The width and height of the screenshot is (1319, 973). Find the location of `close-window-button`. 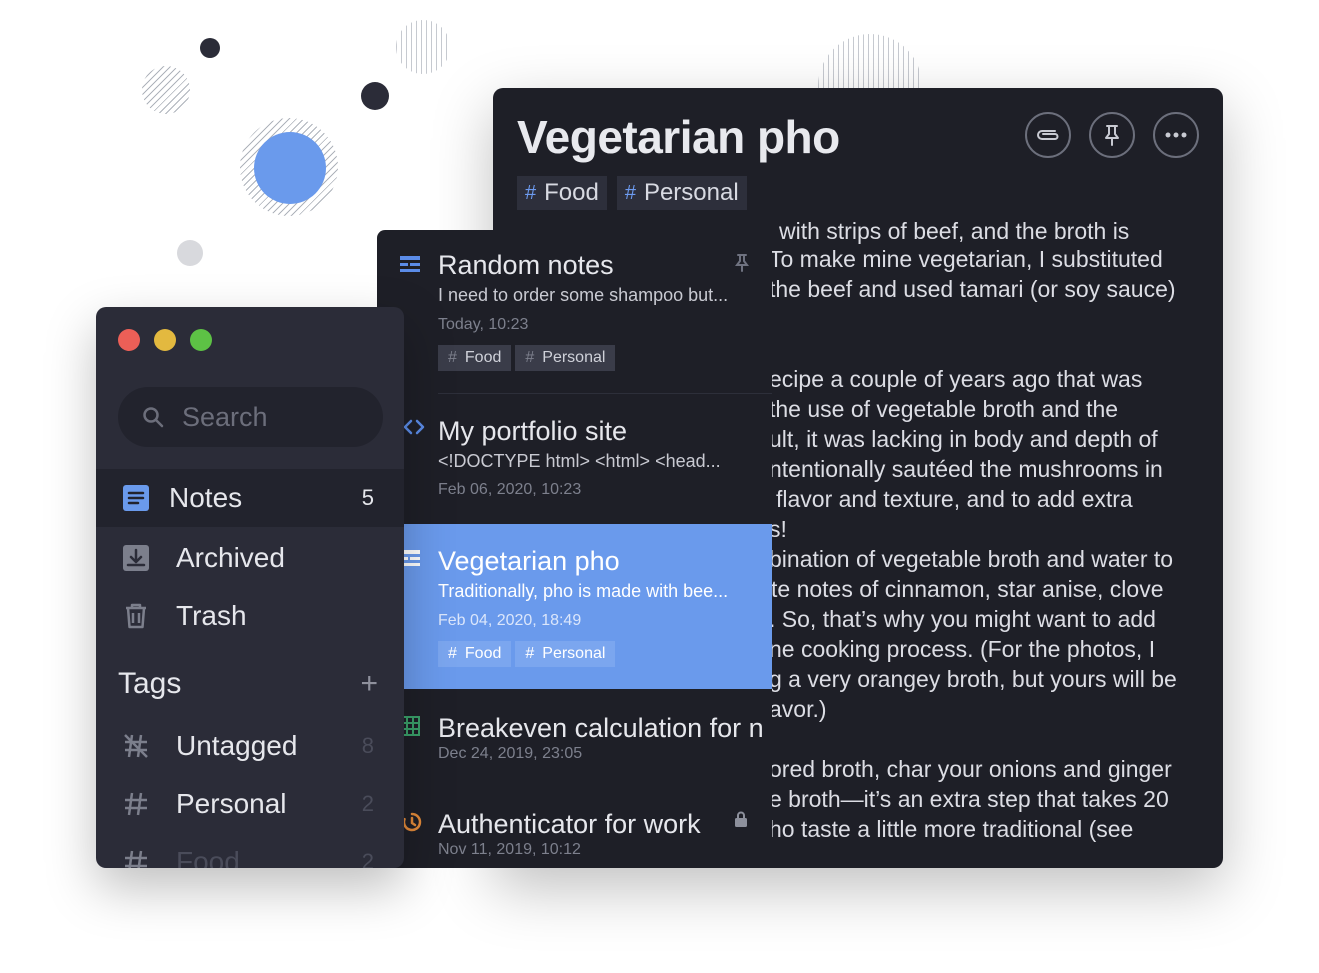

close-window-button is located at coordinates (129, 340).